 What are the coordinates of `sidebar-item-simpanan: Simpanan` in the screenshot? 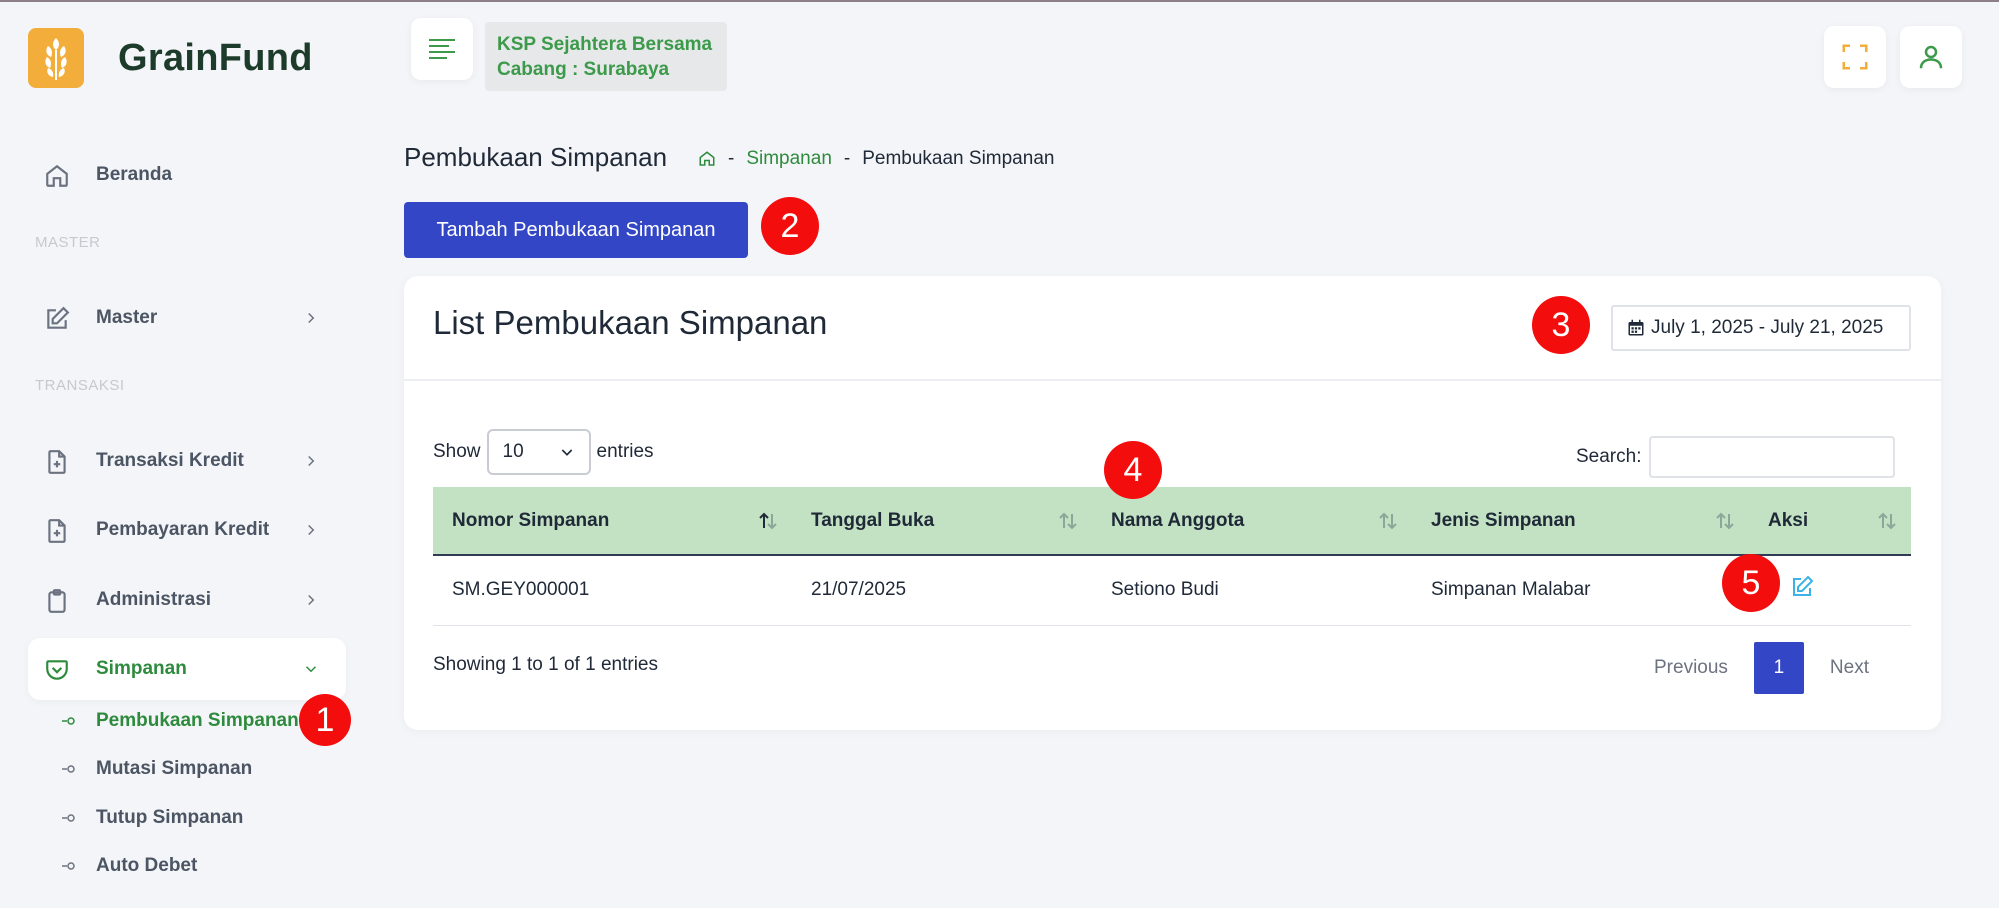 It's located at (187, 669).